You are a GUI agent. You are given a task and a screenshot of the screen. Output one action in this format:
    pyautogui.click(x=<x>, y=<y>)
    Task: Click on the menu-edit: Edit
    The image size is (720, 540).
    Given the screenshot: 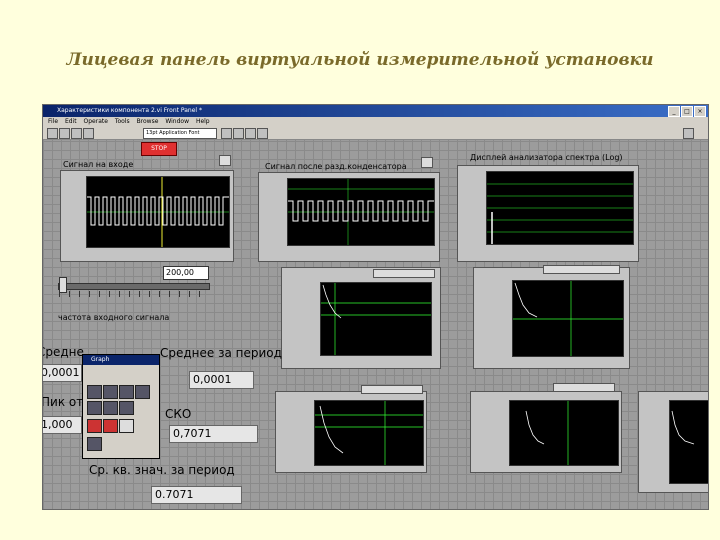 What is the action you would take?
    pyautogui.click(x=71, y=121)
    